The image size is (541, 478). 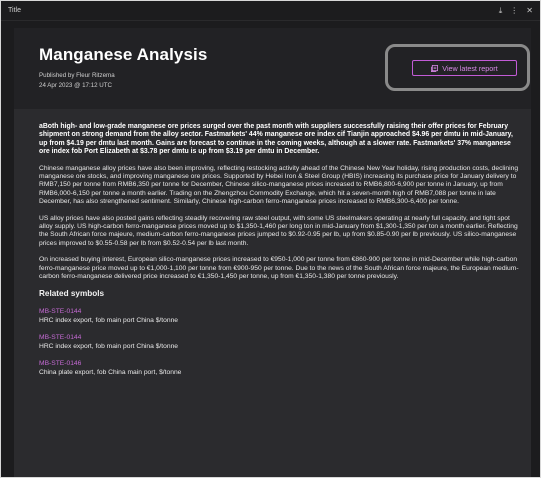 I want to click on related-symbols-title: Related symbols, so click(x=72, y=293).